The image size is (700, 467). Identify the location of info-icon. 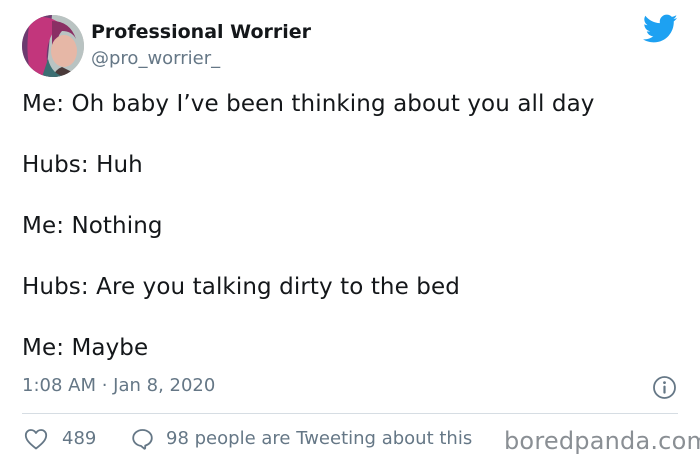
(664, 387).